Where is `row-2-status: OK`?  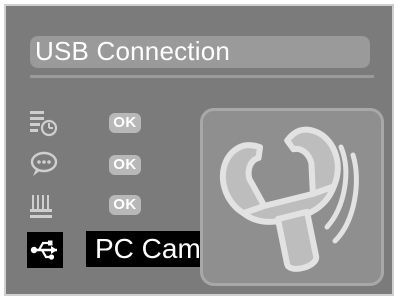 row-2-status: OK is located at coordinates (125, 165).